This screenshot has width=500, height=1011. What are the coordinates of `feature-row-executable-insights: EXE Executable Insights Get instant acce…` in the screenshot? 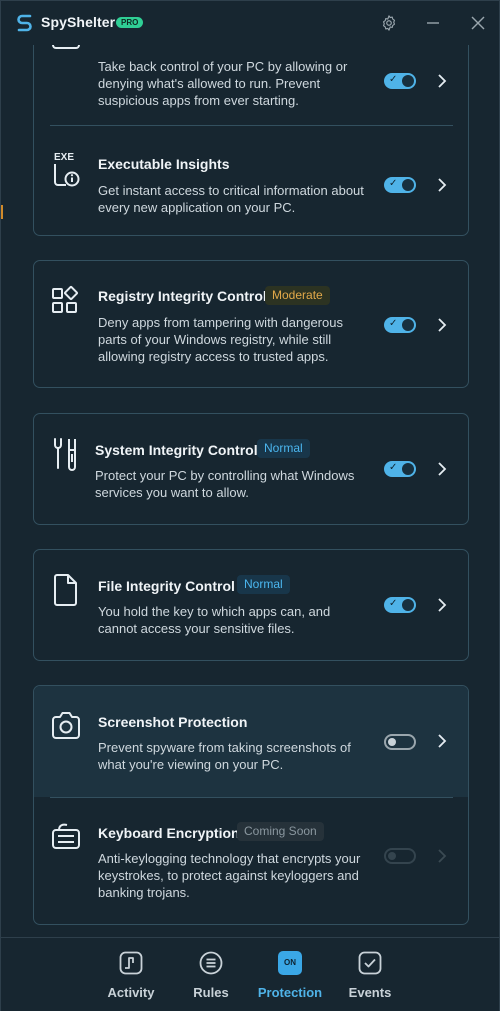 It's located at (251, 181).